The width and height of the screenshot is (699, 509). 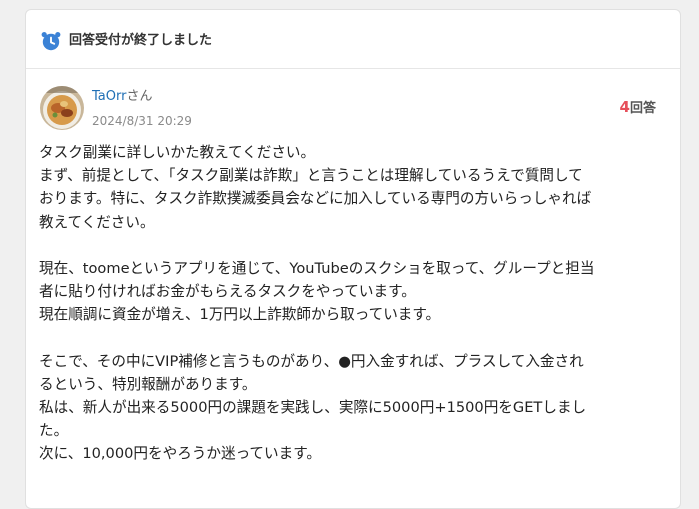 What do you see at coordinates (109, 96) in the screenshot?
I see `author-name-link: TaOrr` at bounding box center [109, 96].